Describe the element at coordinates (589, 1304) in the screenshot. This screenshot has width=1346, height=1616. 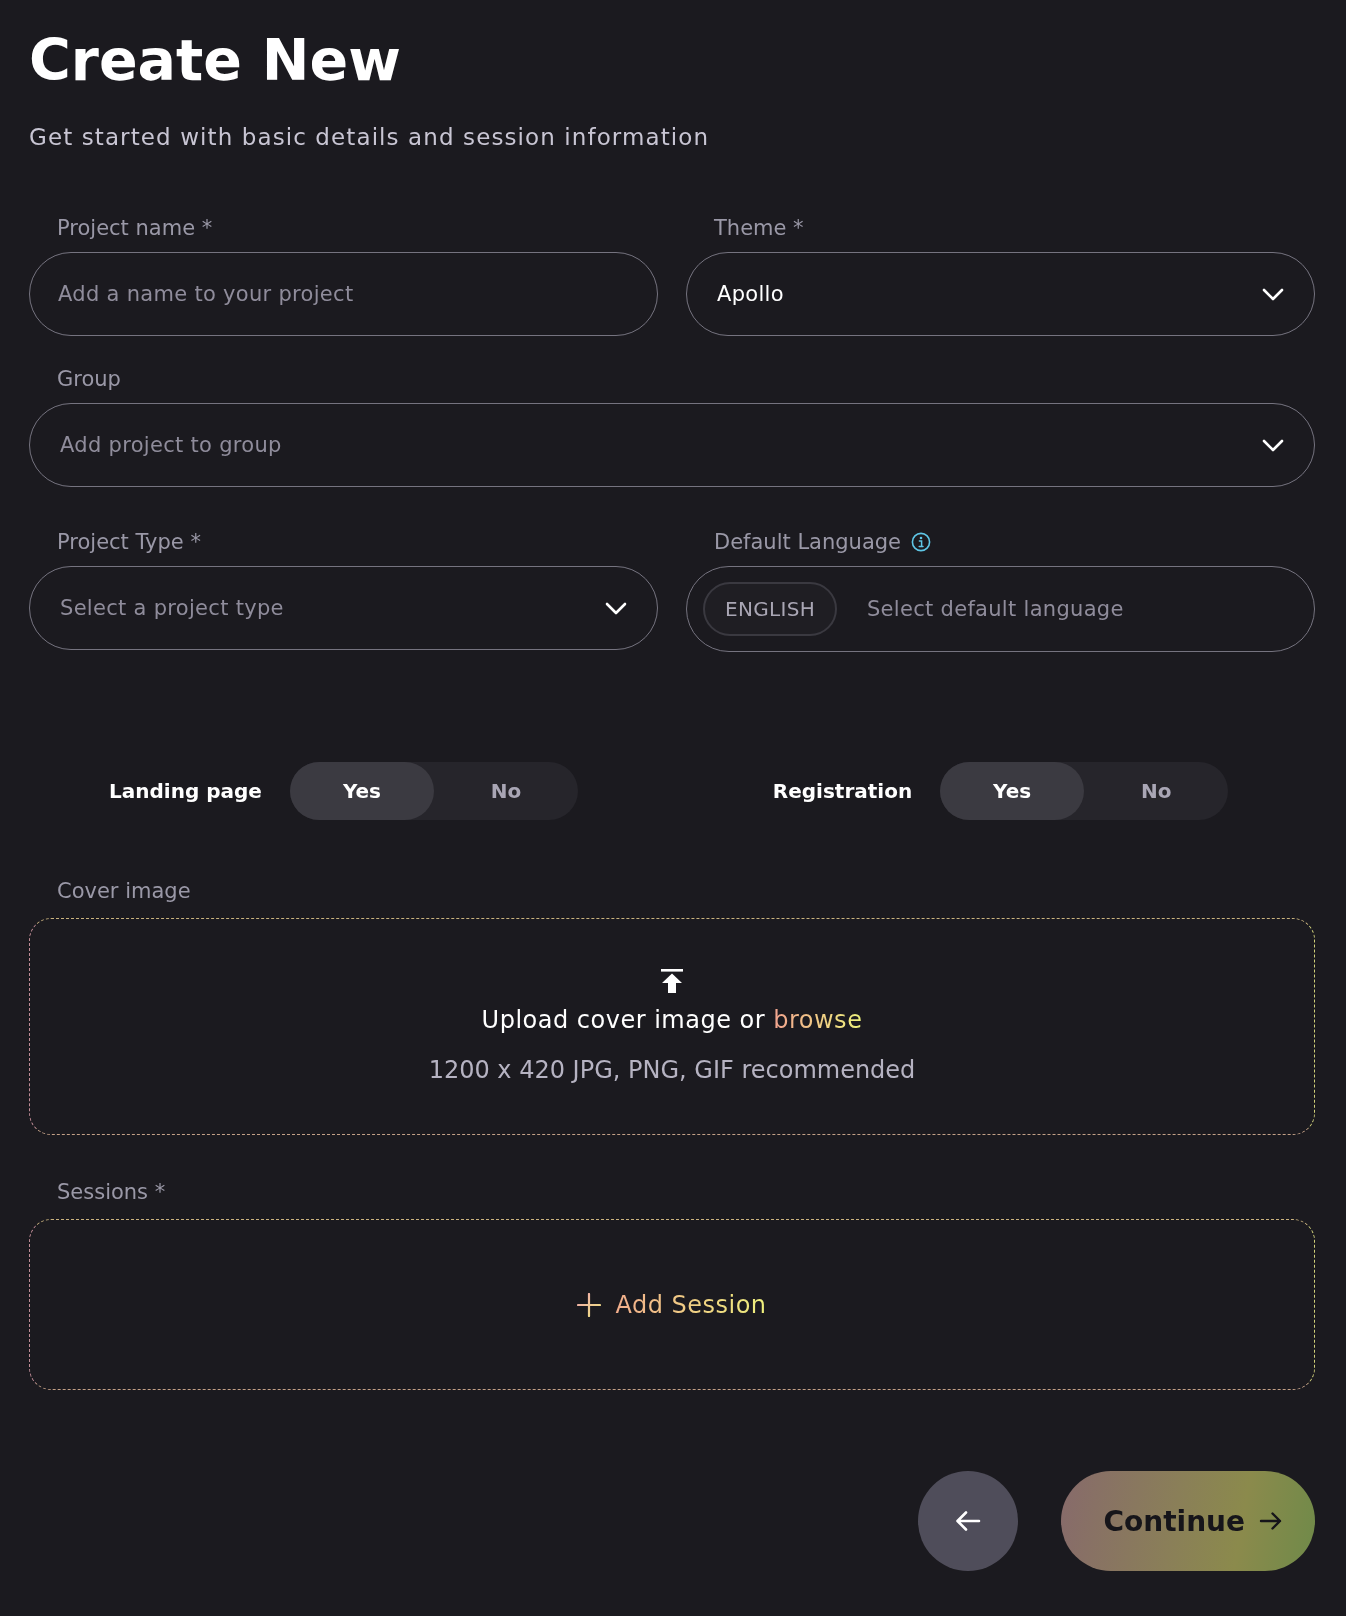
I see `plus-icon` at that location.